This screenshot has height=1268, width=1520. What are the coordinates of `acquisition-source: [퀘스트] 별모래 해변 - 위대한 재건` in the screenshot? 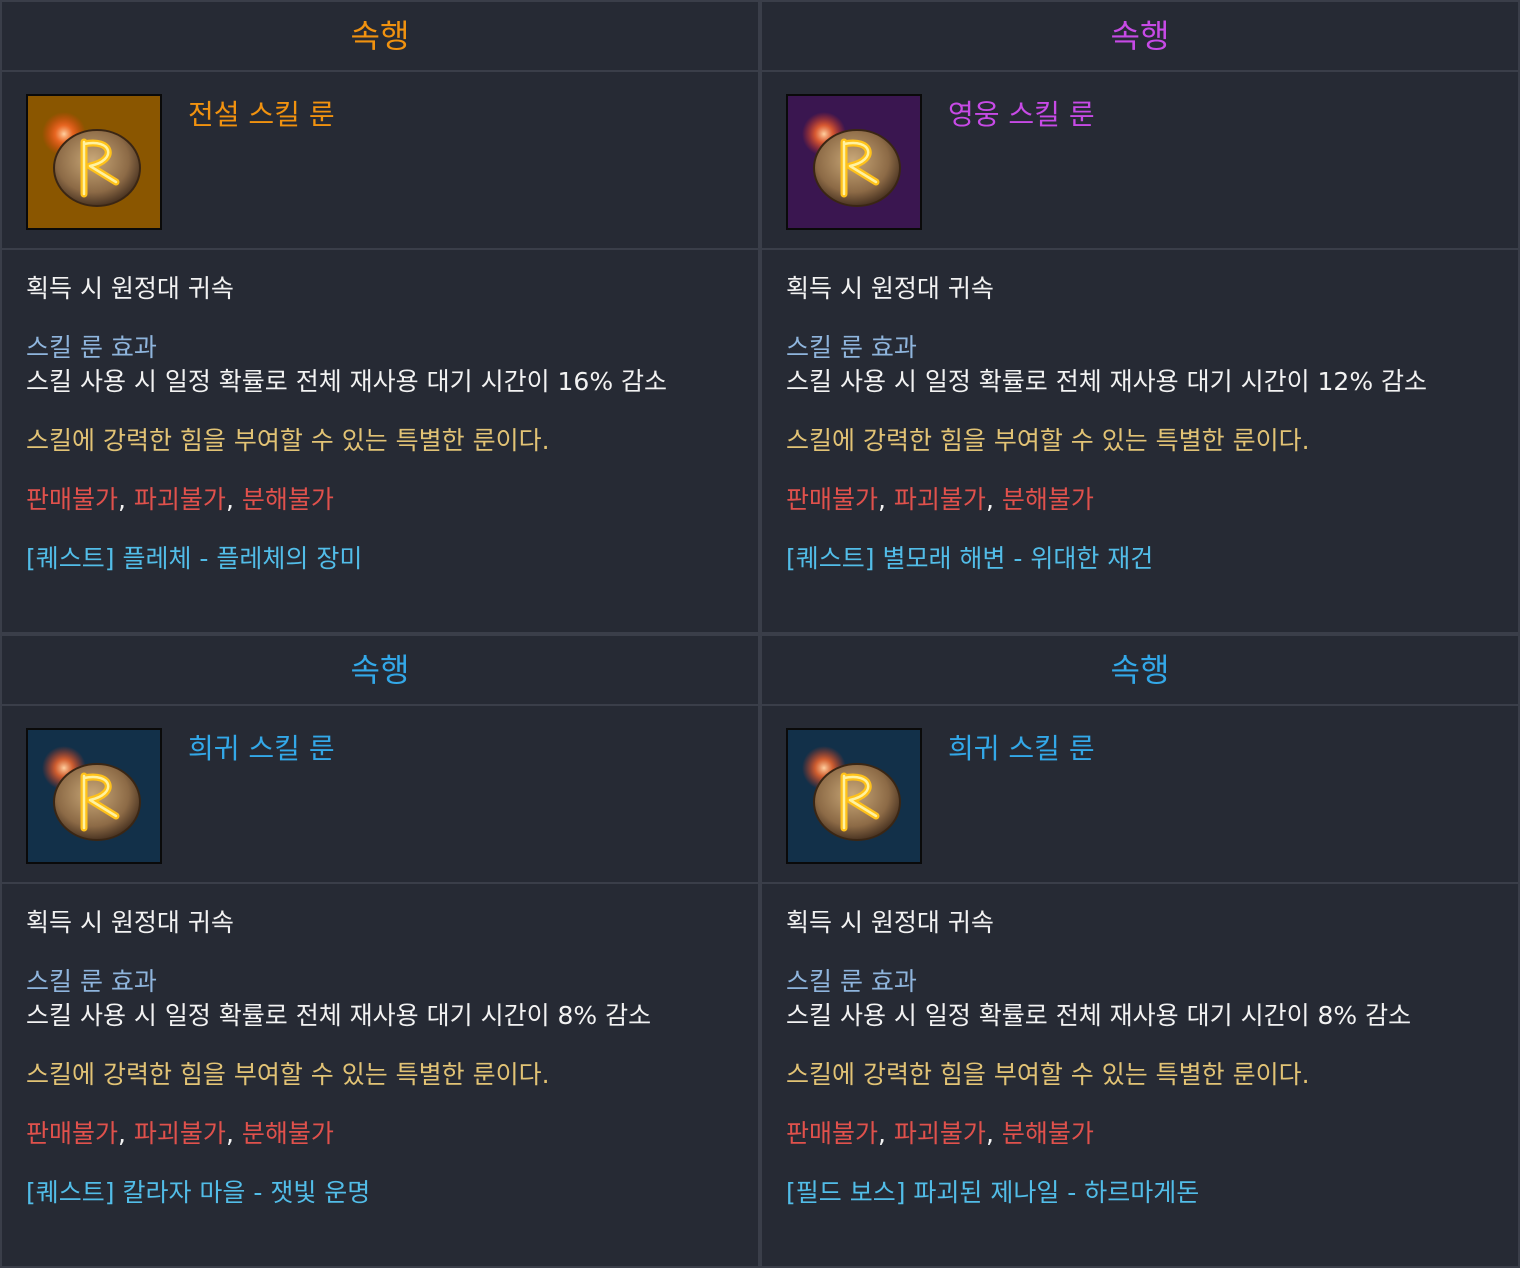 It's located at (970, 558).